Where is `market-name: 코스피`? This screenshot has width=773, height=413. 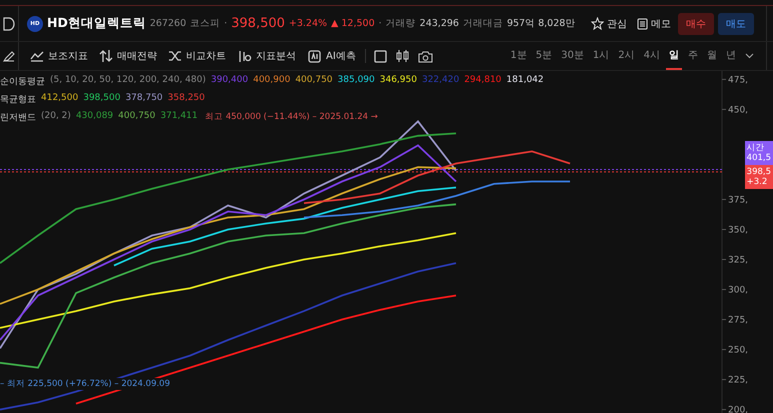
market-name: 코스피 is located at coordinates (205, 23).